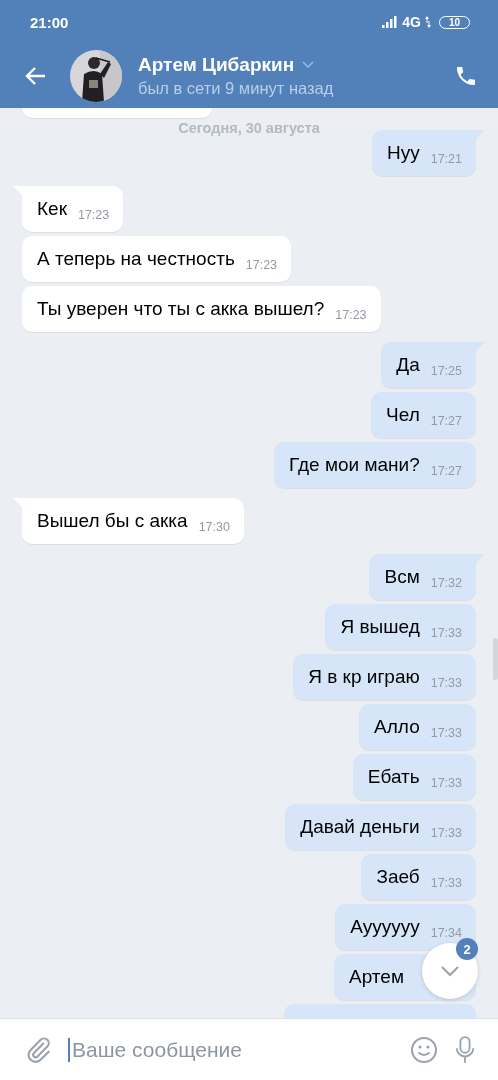  What do you see at coordinates (236, 88) in the screenshot?
I see `last-seen-status: был в сети 9 минут назад` at bounding box center [236, 88].